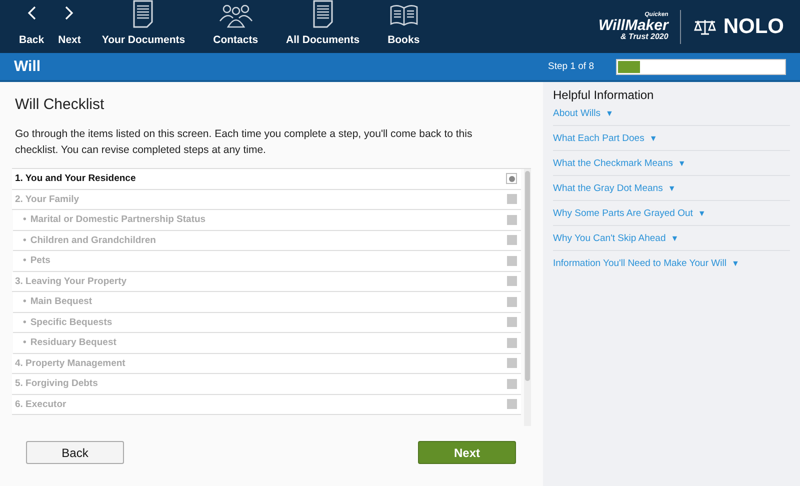 Image resolution: width=800 pixels, height=486 pixels. I want to click on help-link: Why Some Parts Are Grayed Out, so click(623, 213).